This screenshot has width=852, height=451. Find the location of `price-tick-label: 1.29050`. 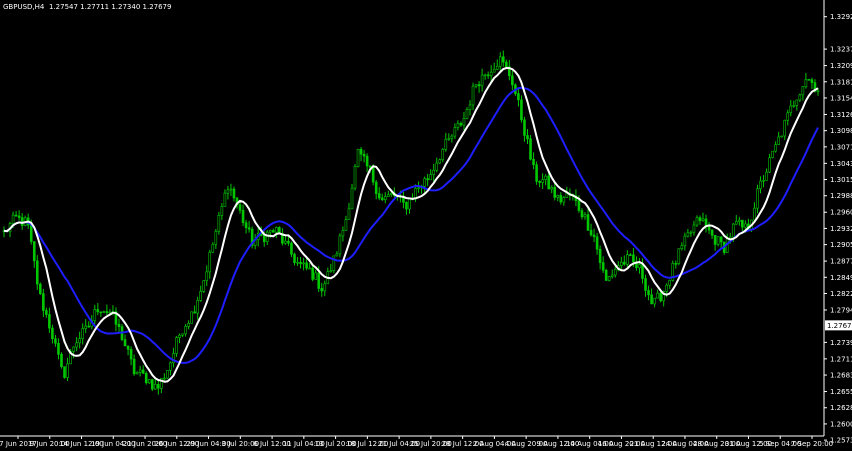

price-tick-label: 1.29050 is located at coordinates (841, 245).